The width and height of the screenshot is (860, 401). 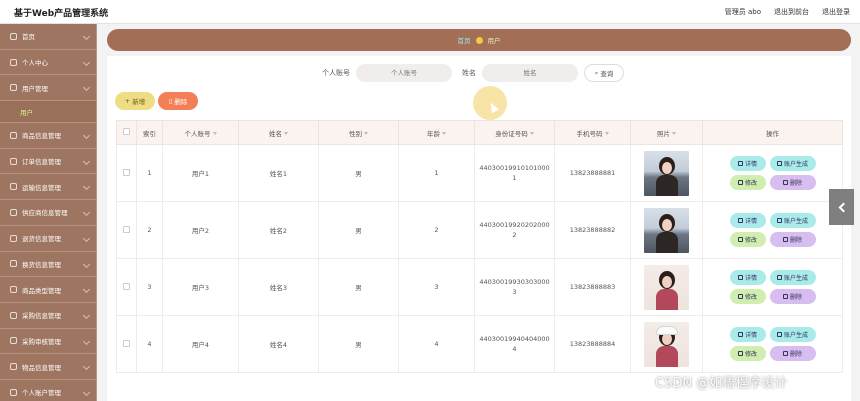 What do you see at coordinates (149, 132) in the screenshot?
I see `column-header-index: 索引` at bounding box center [149, 132].